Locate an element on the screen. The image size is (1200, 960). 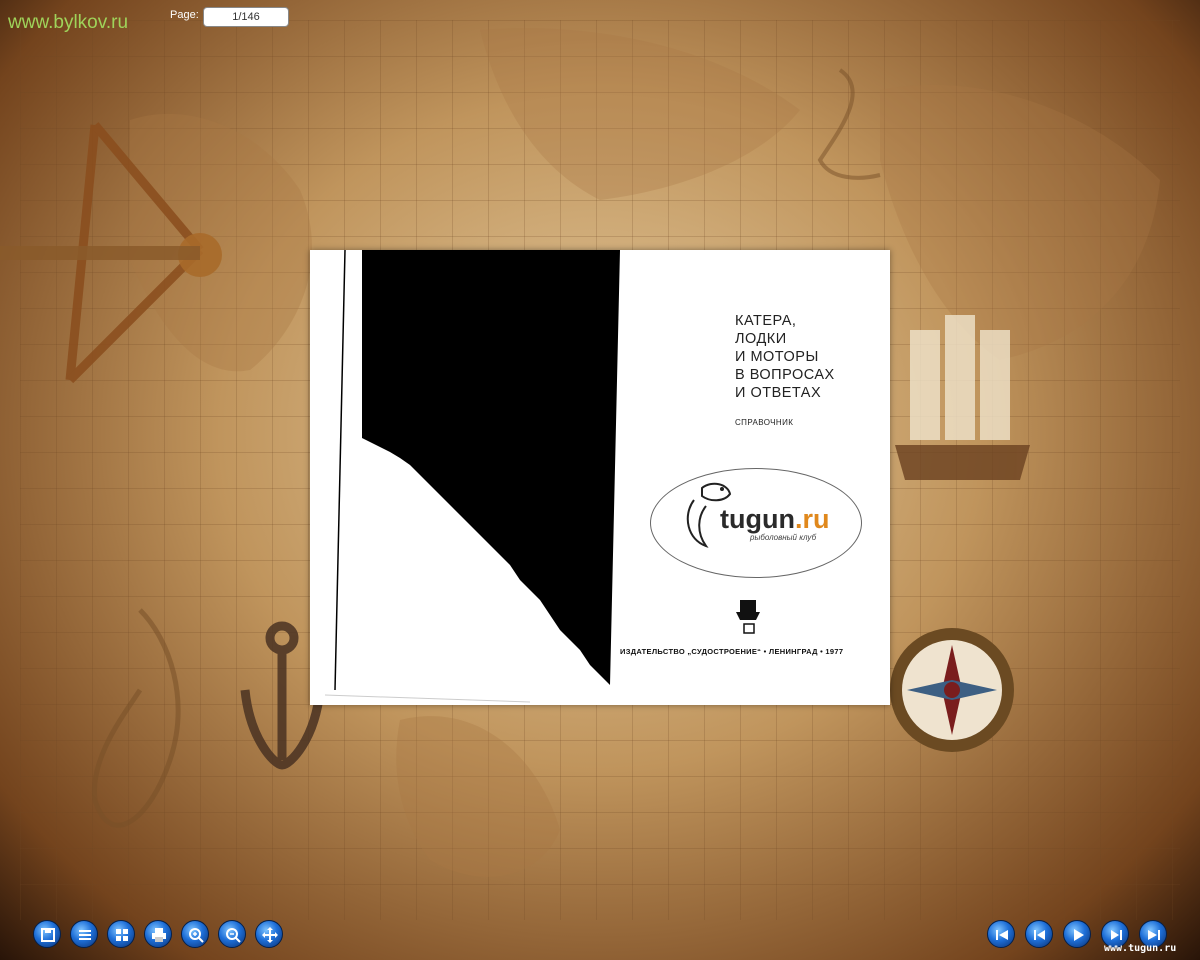
watermark: www.tugun.ru is located at coordinates (1140, 948).